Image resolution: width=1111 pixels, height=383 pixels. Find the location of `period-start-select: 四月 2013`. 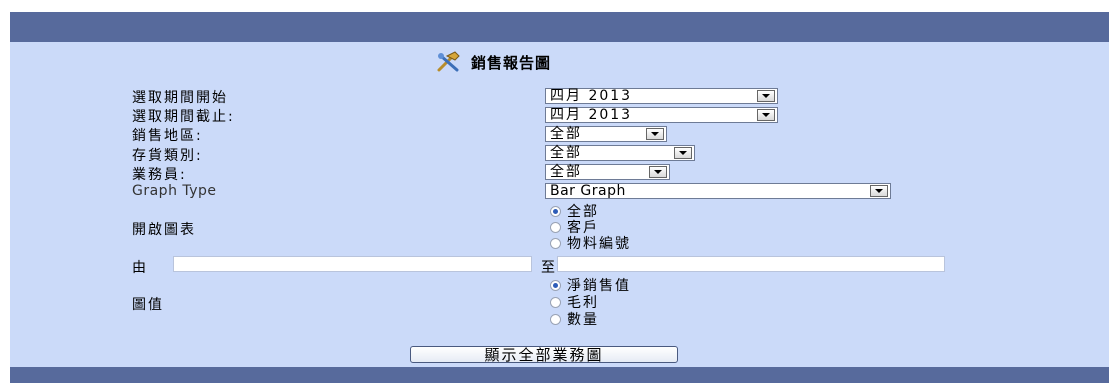

period-start-select: 四月 2013 is located at coordinates (661, 96).